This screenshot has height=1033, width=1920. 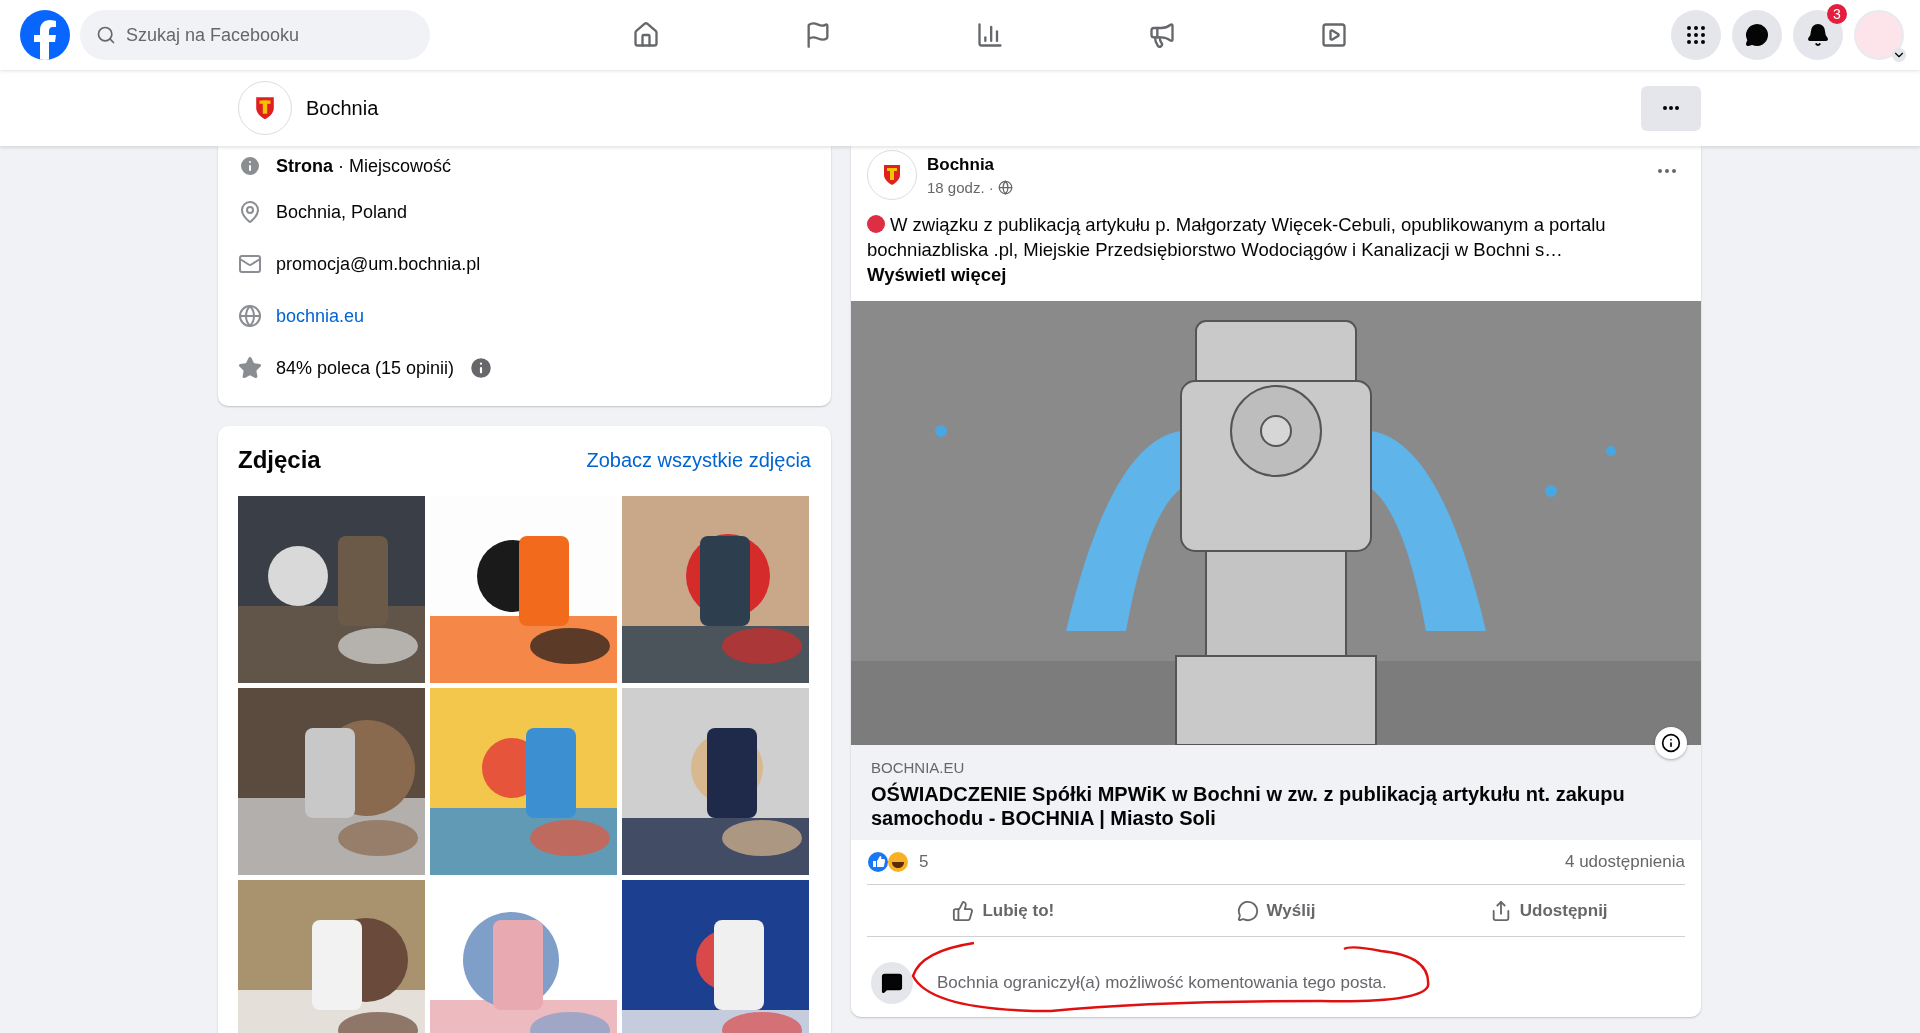 What do you see at coordinates (342, 108) in the screenshot?
I see `page-name: Bochnia` at bounding box center [342, 108].